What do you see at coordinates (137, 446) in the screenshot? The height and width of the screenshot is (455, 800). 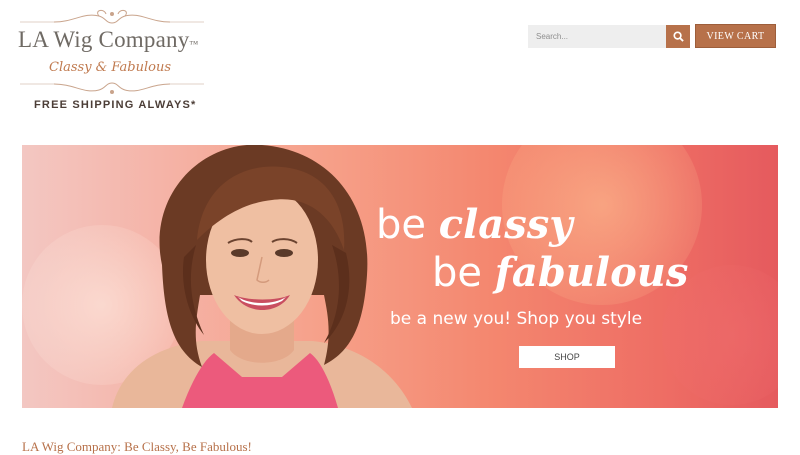 I see `section-heading: LA Wig Company: Be Classy, Be Fabulous!` at bounding box center [137, 446].